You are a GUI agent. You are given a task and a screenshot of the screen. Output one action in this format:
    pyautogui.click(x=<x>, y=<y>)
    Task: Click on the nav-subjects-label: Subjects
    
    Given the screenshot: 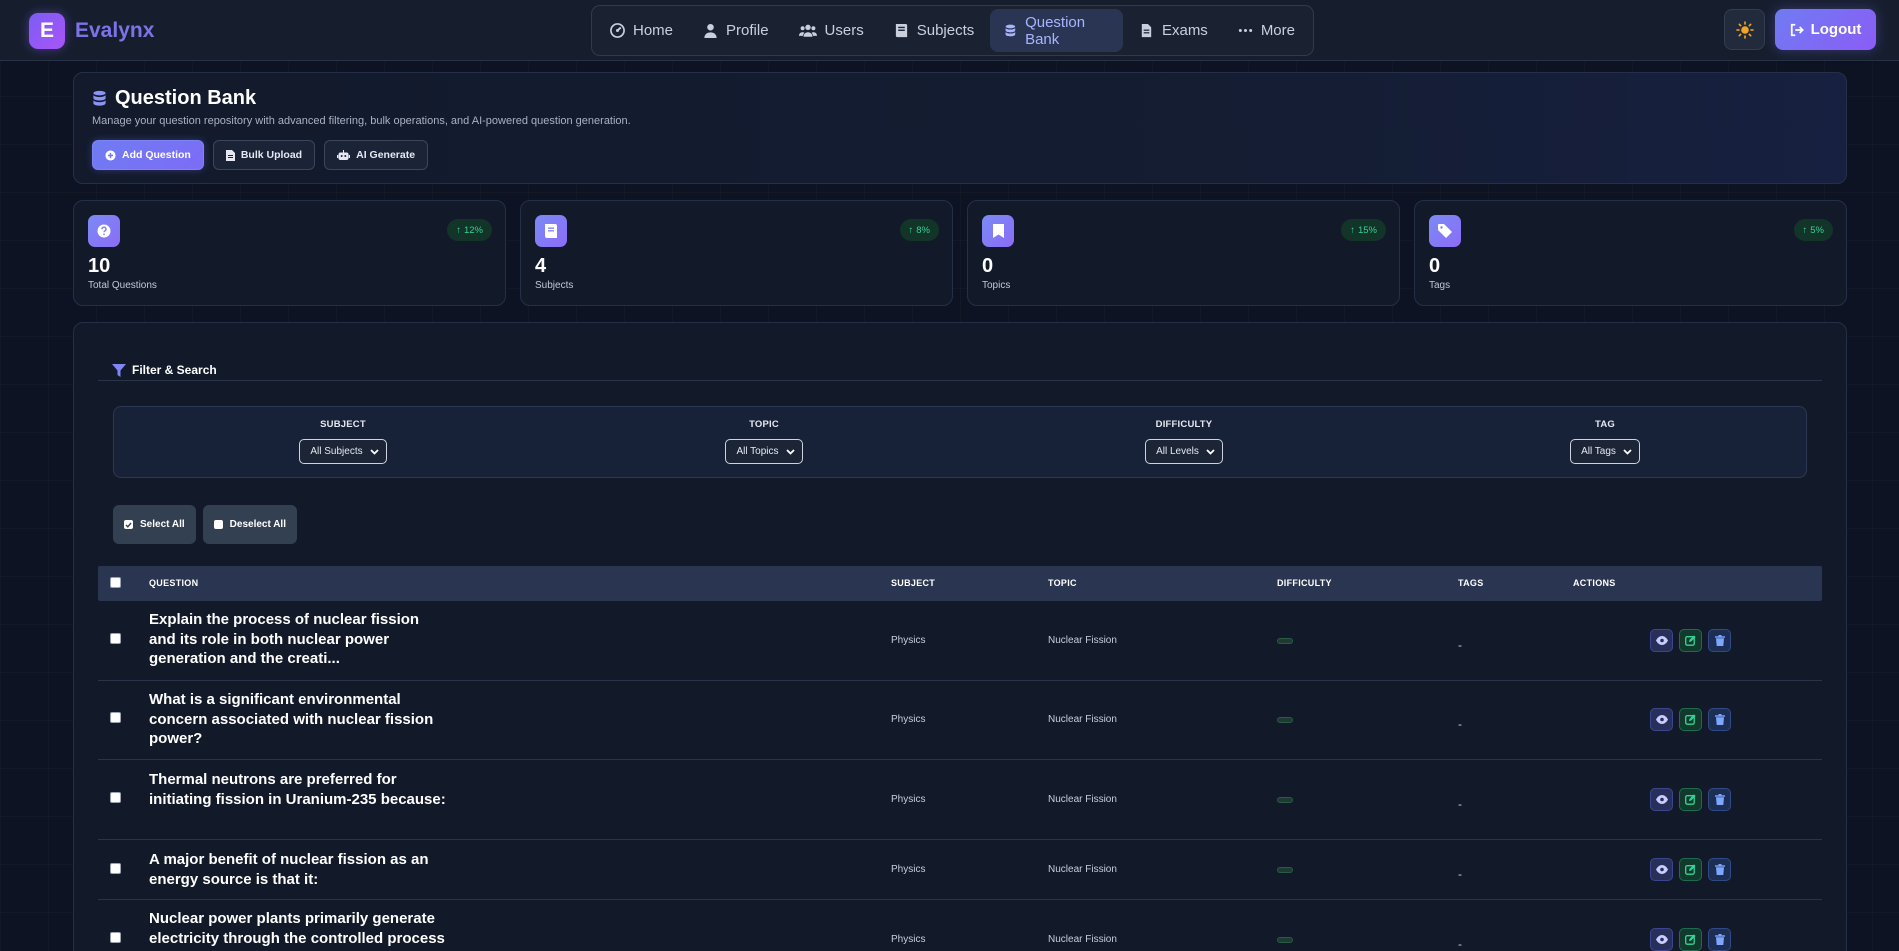 What is the action you would take?
    pyautogui.click(x=945, y=30)
    